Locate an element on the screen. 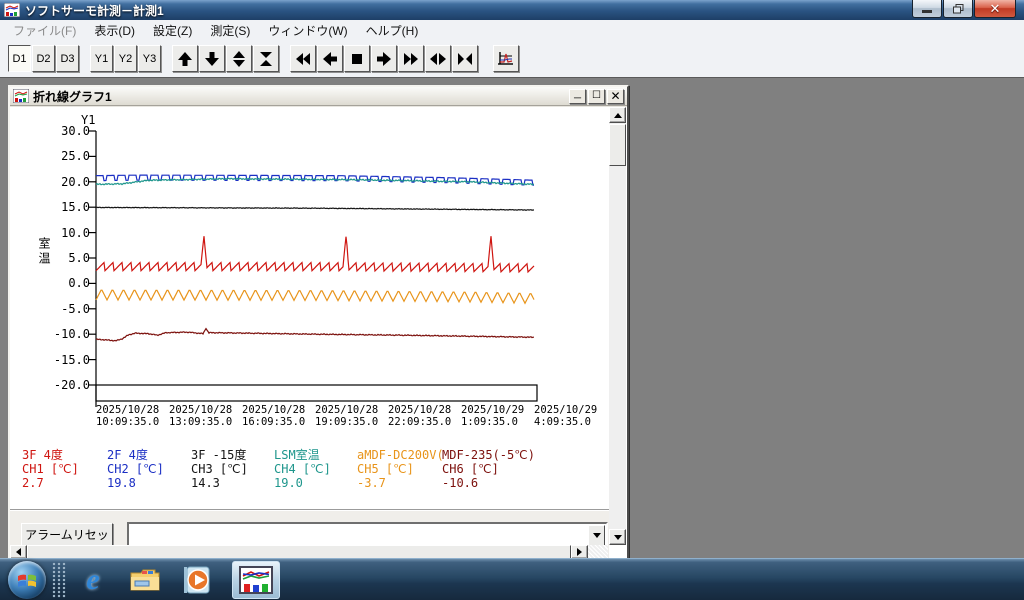 This screenshot has height=600, width=1024. taskbar-grip is located at coordinates (59, 579).